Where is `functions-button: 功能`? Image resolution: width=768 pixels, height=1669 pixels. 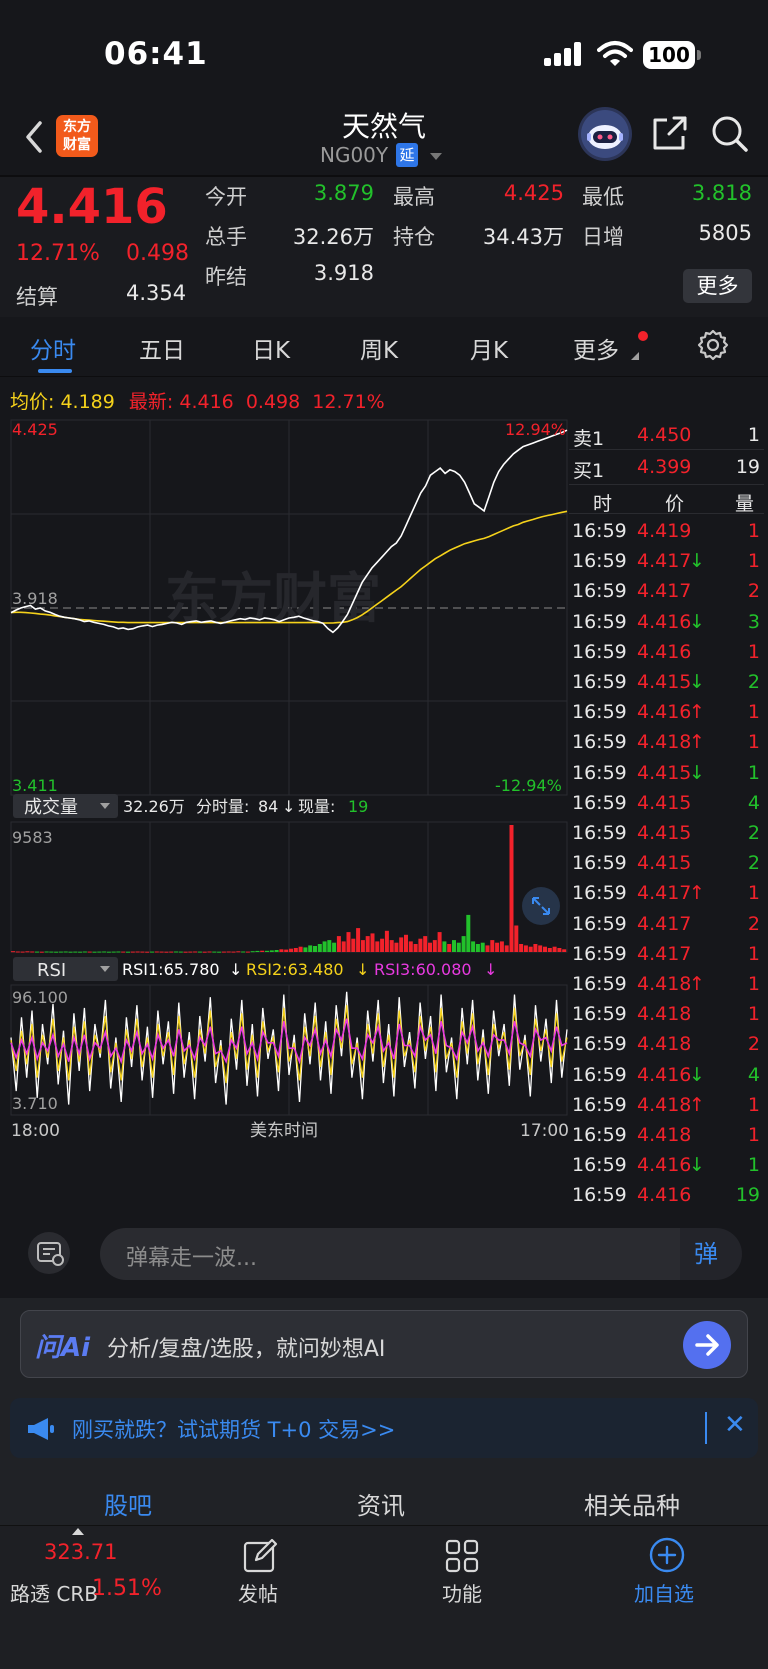
functions-button: 功能 is located at coordinates (462, 1571).